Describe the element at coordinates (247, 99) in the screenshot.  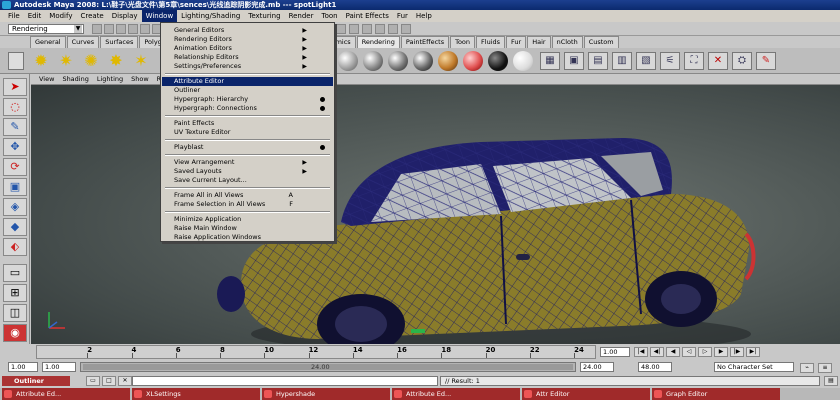
I see `window-menu-item-hypergraph-hierarchy: Hypergraph: Hierarchy` at that location.